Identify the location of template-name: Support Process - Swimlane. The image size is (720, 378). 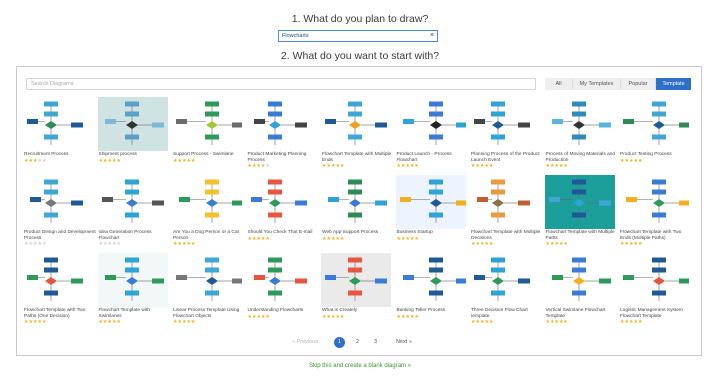
(203, 154).